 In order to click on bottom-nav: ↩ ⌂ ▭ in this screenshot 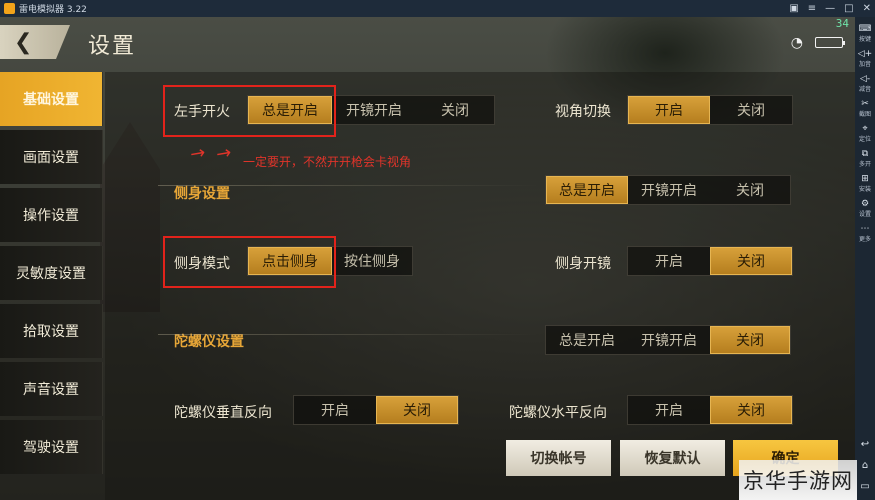, I will do `click(864, 465)`.